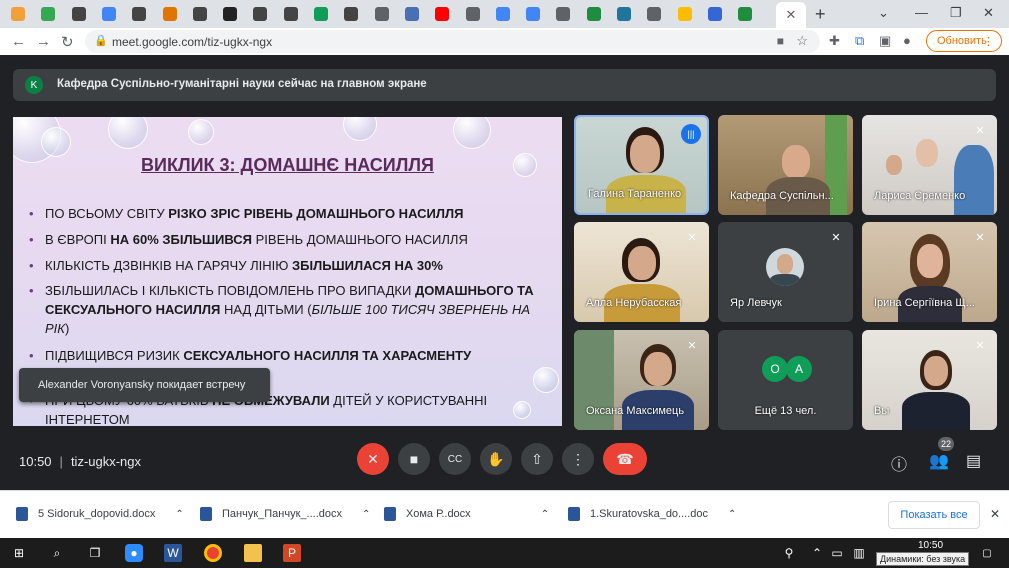  I want to click on captions-button: CC, so click(455, 459).